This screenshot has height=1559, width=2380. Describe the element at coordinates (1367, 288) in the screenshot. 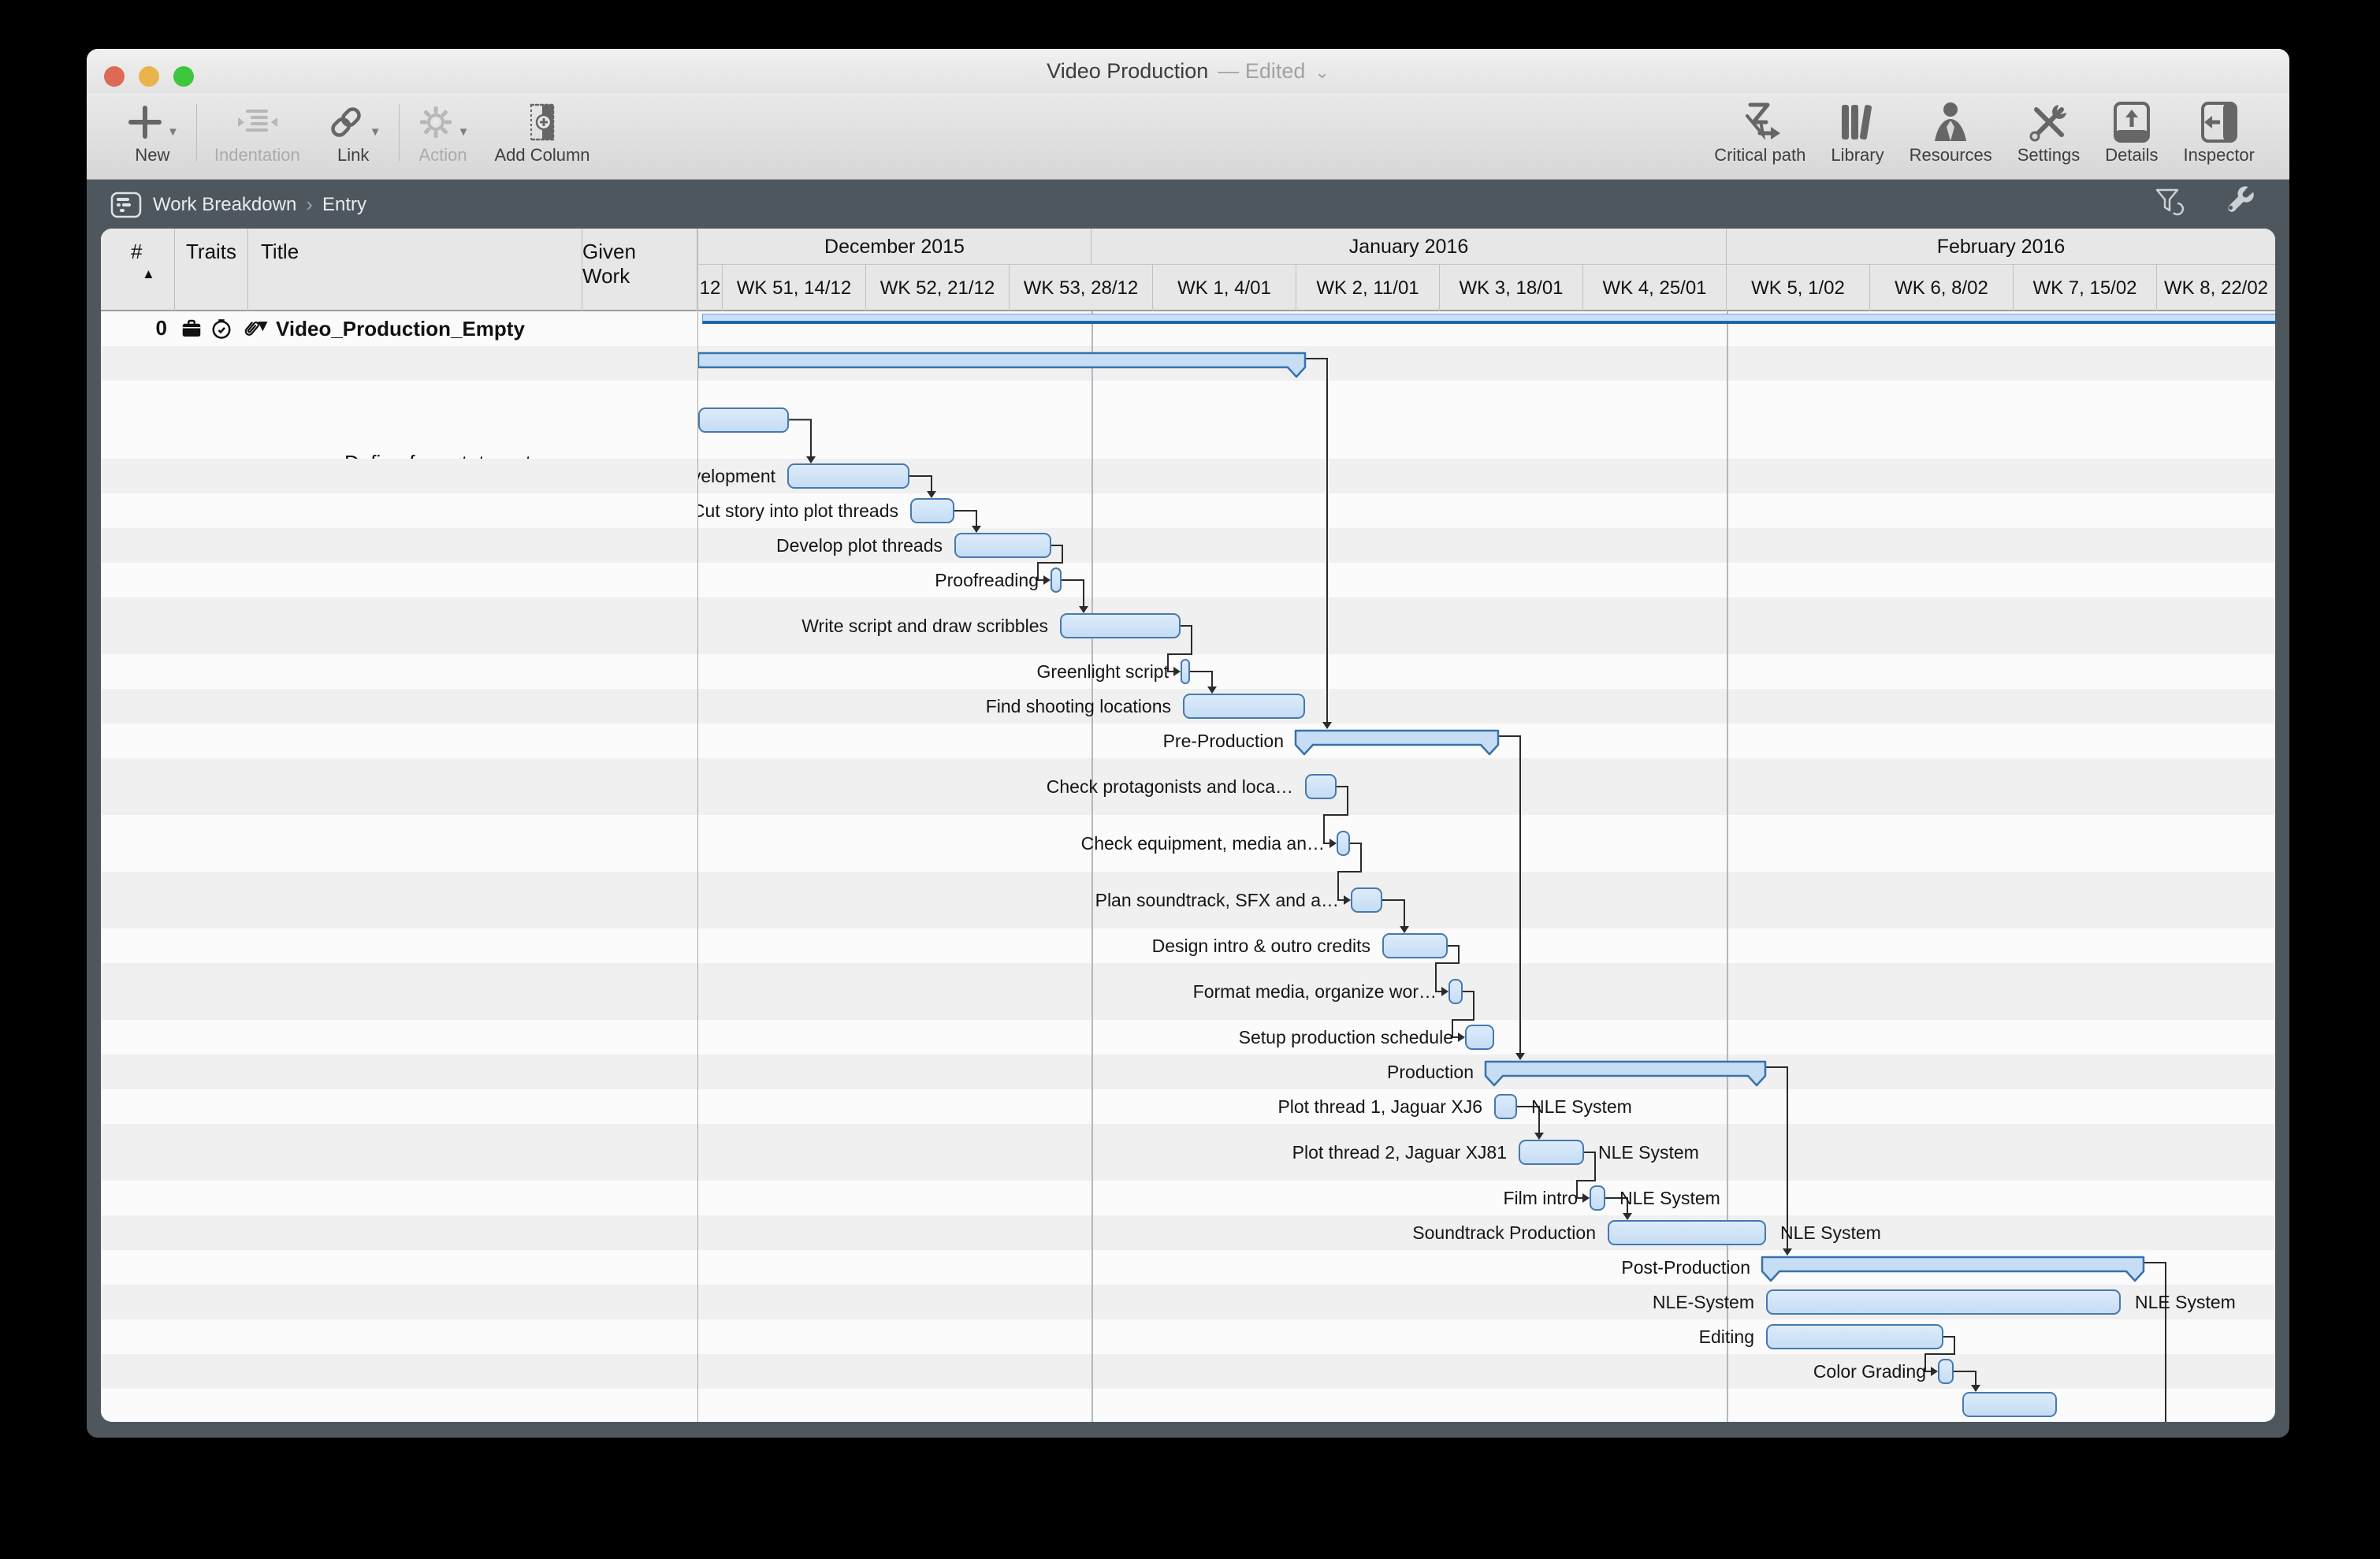

I see `week-header: WK 2, 11/01` at that location.